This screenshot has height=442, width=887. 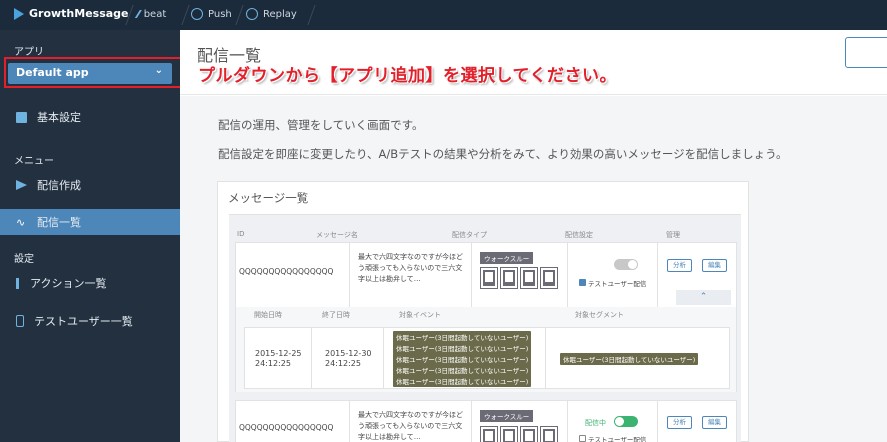 I want to click on collapse-toggle: ⌃, so click(x=703, y=297).